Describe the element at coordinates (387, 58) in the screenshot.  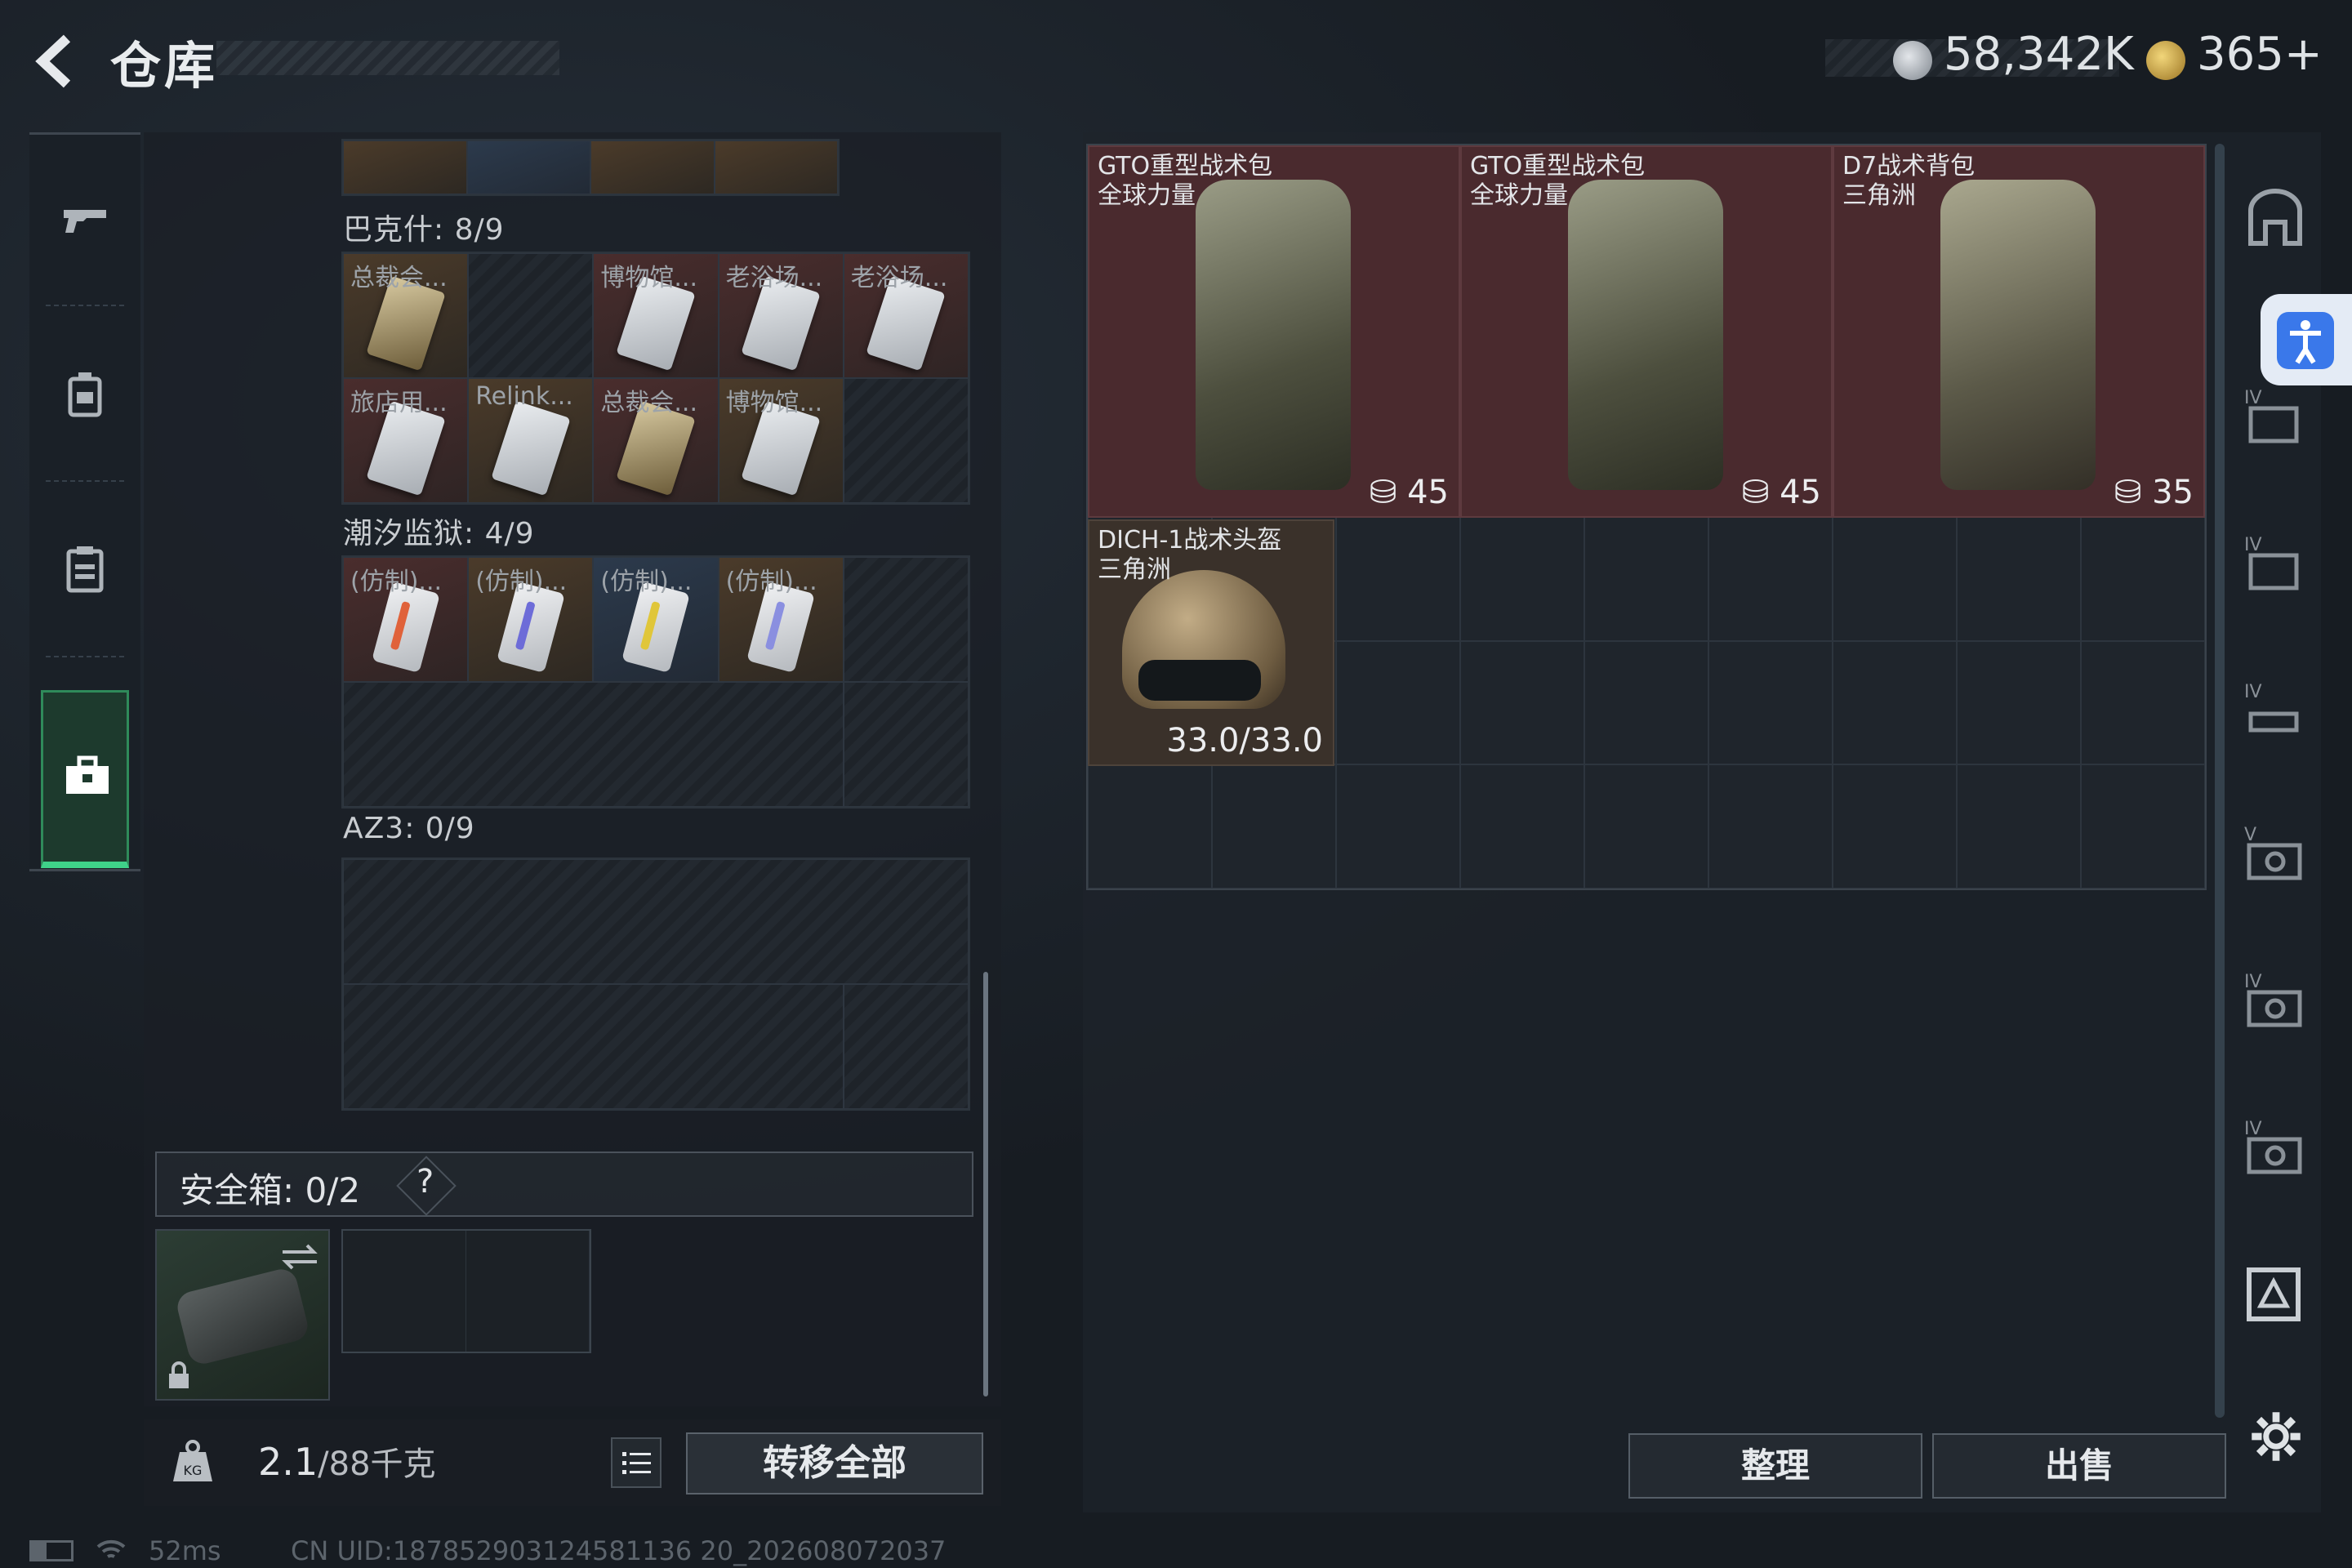
I see `title-hatch` at that location.